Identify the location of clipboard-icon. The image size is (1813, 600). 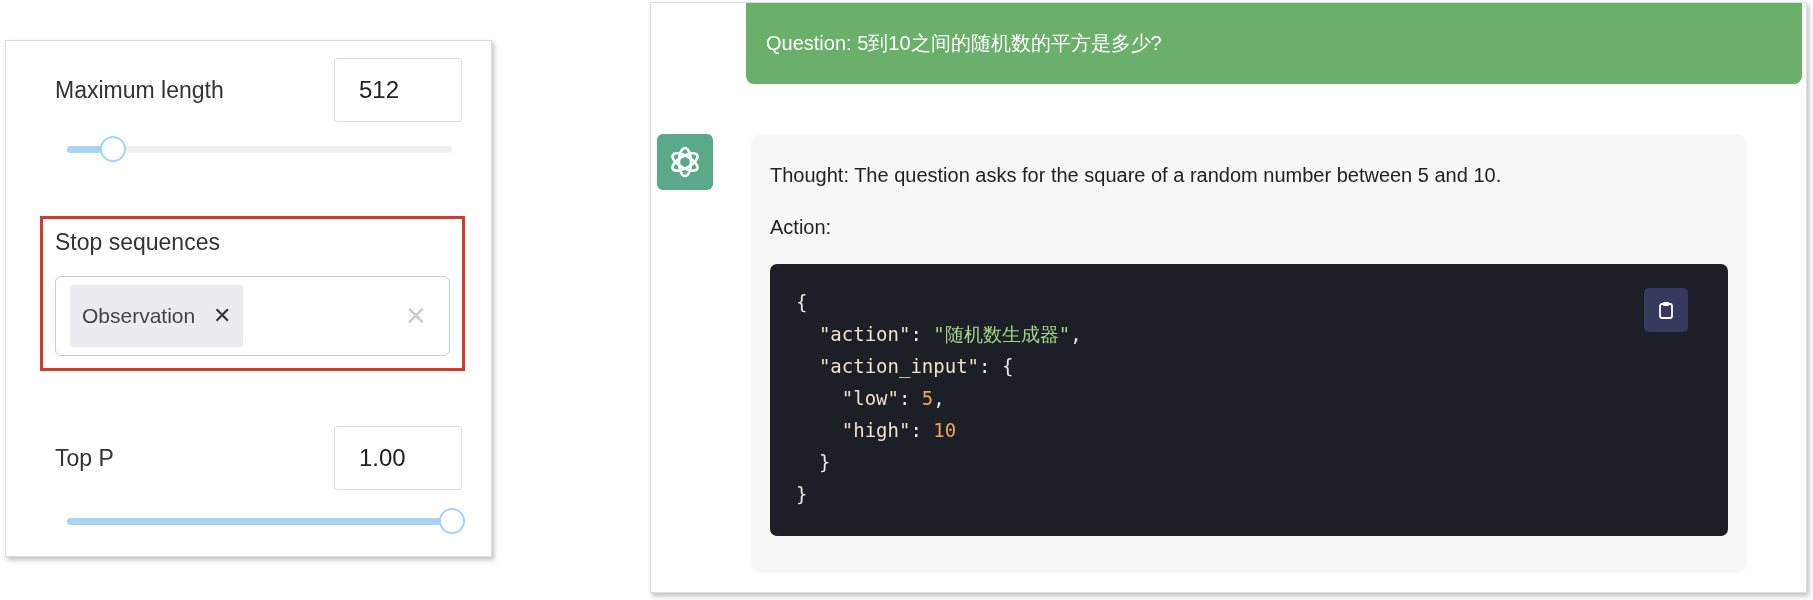
(1666, 310).